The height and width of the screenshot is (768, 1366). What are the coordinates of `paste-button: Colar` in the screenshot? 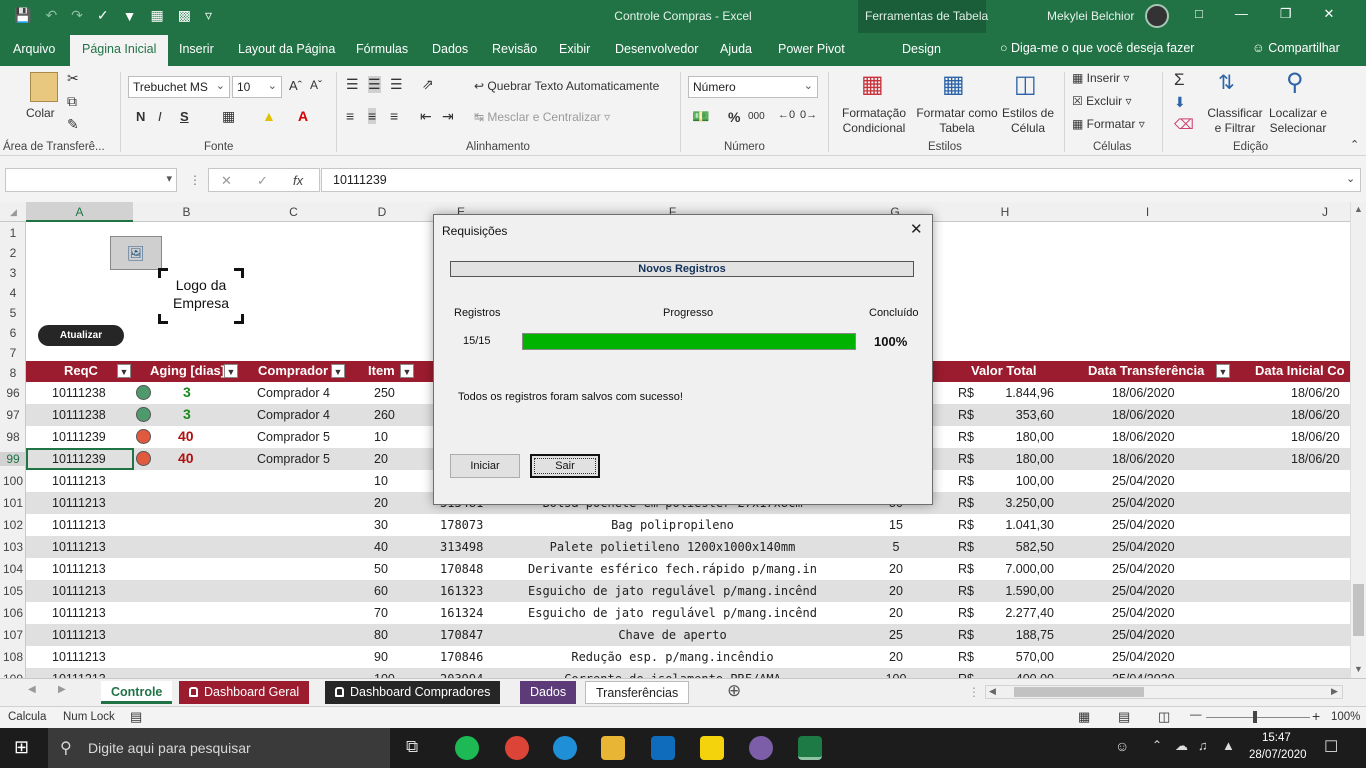 It's located at (40, 113).